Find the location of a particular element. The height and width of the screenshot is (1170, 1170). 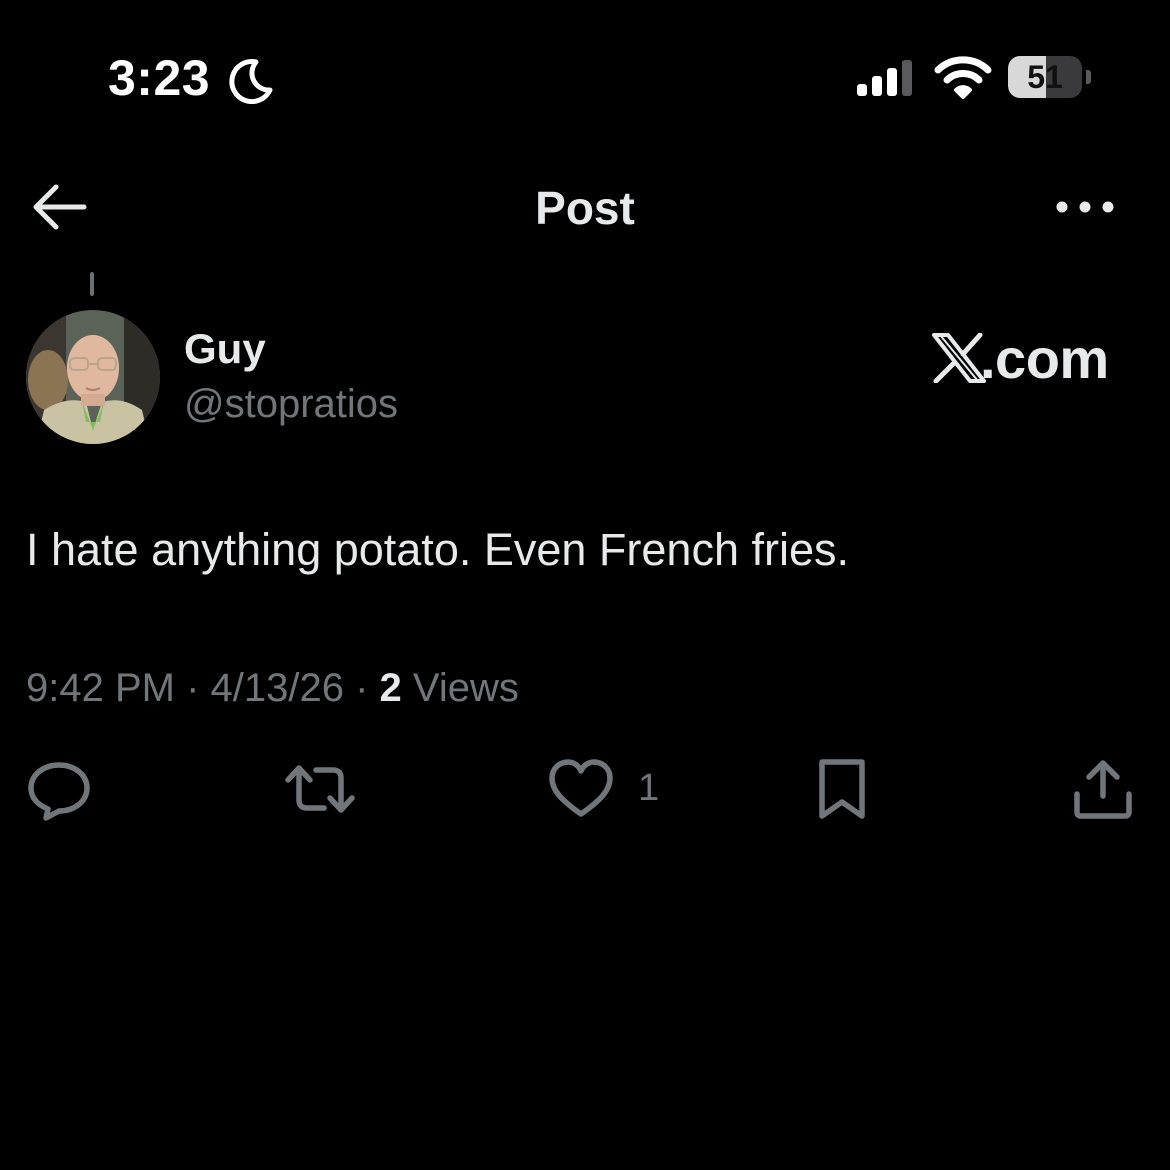

post-time: 9:42 PM is located at coordinates (100, 688).